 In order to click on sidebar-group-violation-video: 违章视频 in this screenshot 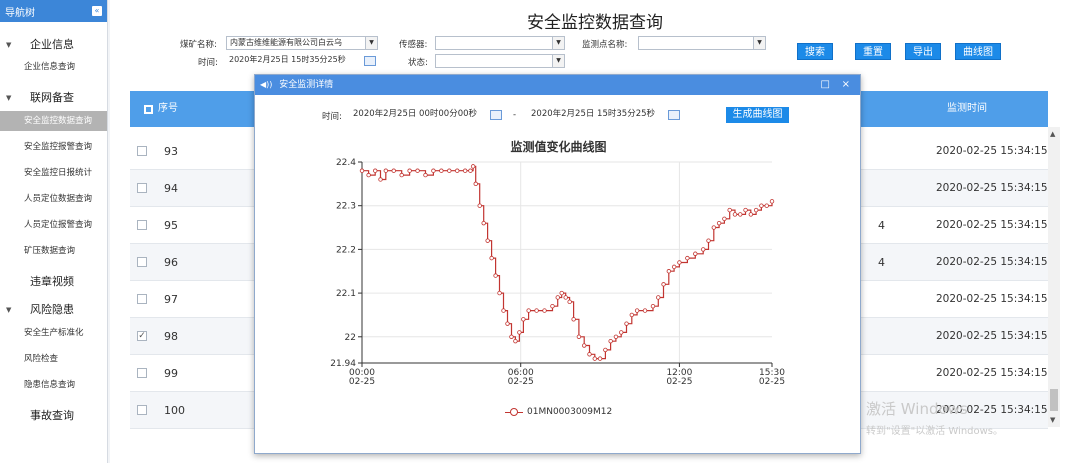, I will do `click(53, 282)`.